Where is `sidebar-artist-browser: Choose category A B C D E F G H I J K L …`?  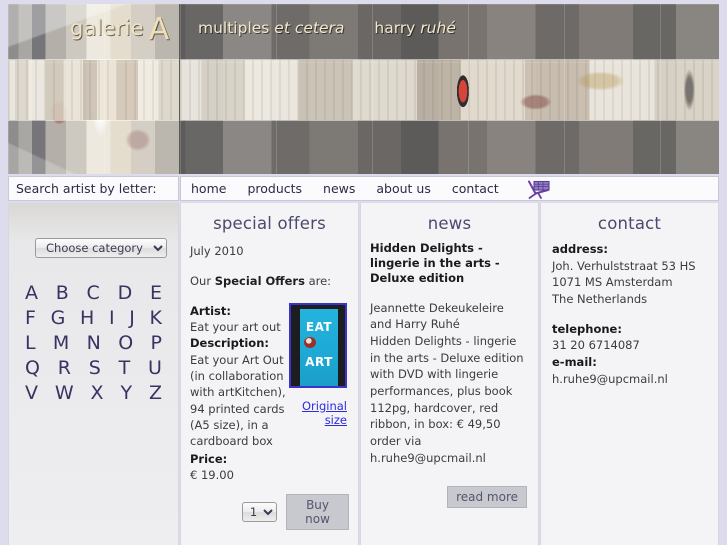
sidebar-artist-browser: Choose category A B C D E F G H I J K L … is located at coordinates (93, 374).